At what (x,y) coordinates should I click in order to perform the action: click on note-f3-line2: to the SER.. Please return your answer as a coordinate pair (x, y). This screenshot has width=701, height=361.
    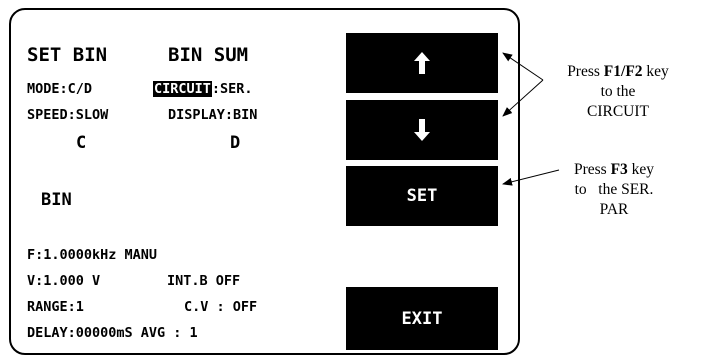
    Looking at the image, I should click on (614, 189).